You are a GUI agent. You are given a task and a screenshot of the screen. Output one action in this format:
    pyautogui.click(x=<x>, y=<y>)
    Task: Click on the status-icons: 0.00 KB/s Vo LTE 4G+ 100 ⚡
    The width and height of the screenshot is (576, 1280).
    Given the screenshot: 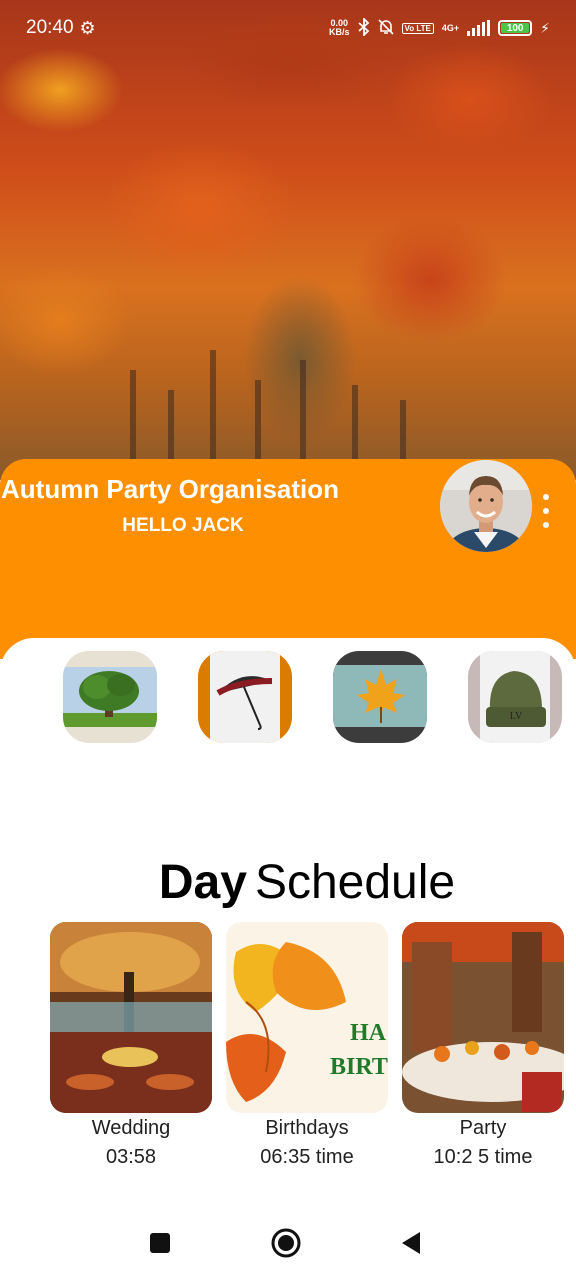 What is the action you would take?
    pyautogui.click(x=439, y=27)
    